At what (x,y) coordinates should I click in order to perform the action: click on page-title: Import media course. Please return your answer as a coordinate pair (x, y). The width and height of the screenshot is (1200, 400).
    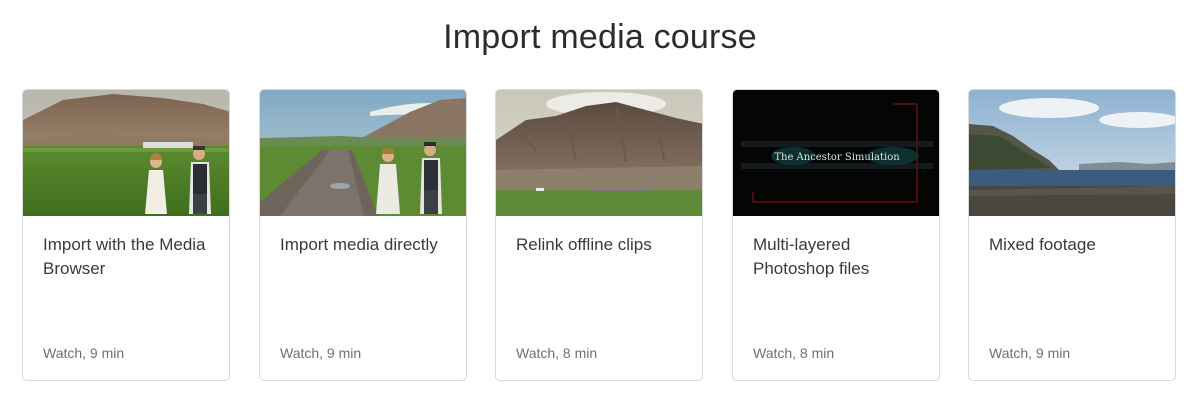
    Looking at the image, I should click on (600, 37).